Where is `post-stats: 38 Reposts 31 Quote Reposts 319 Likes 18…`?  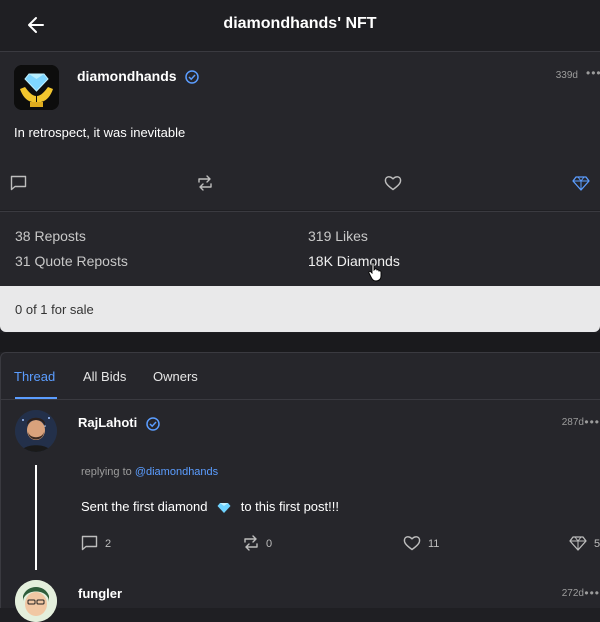
post-stats: 38 Reposts 31 Quote Reposts 319 Likes 18… is located at coordinates (300, 249).